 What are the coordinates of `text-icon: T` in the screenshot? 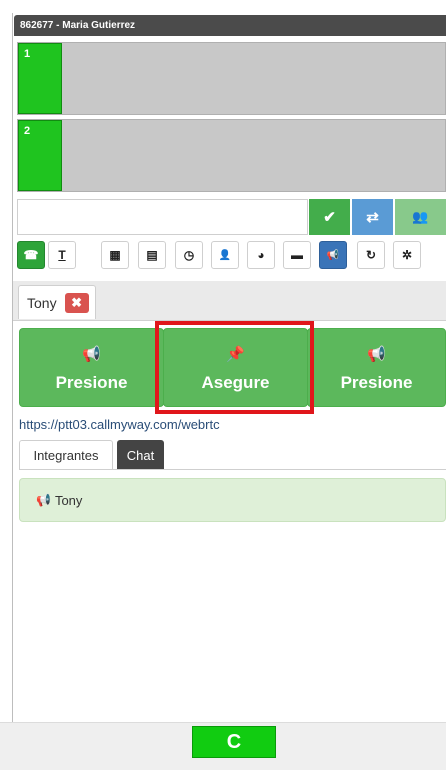 It's located at (62, 255).